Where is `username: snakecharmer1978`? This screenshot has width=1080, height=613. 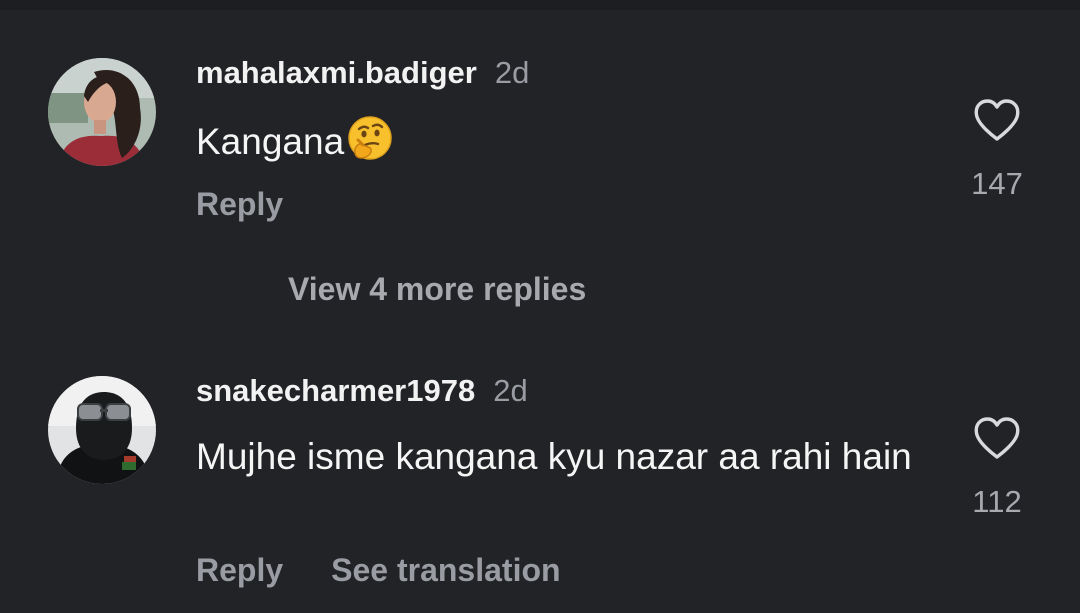 username: snakecharmer1978 is located at coordinates (335, 390).